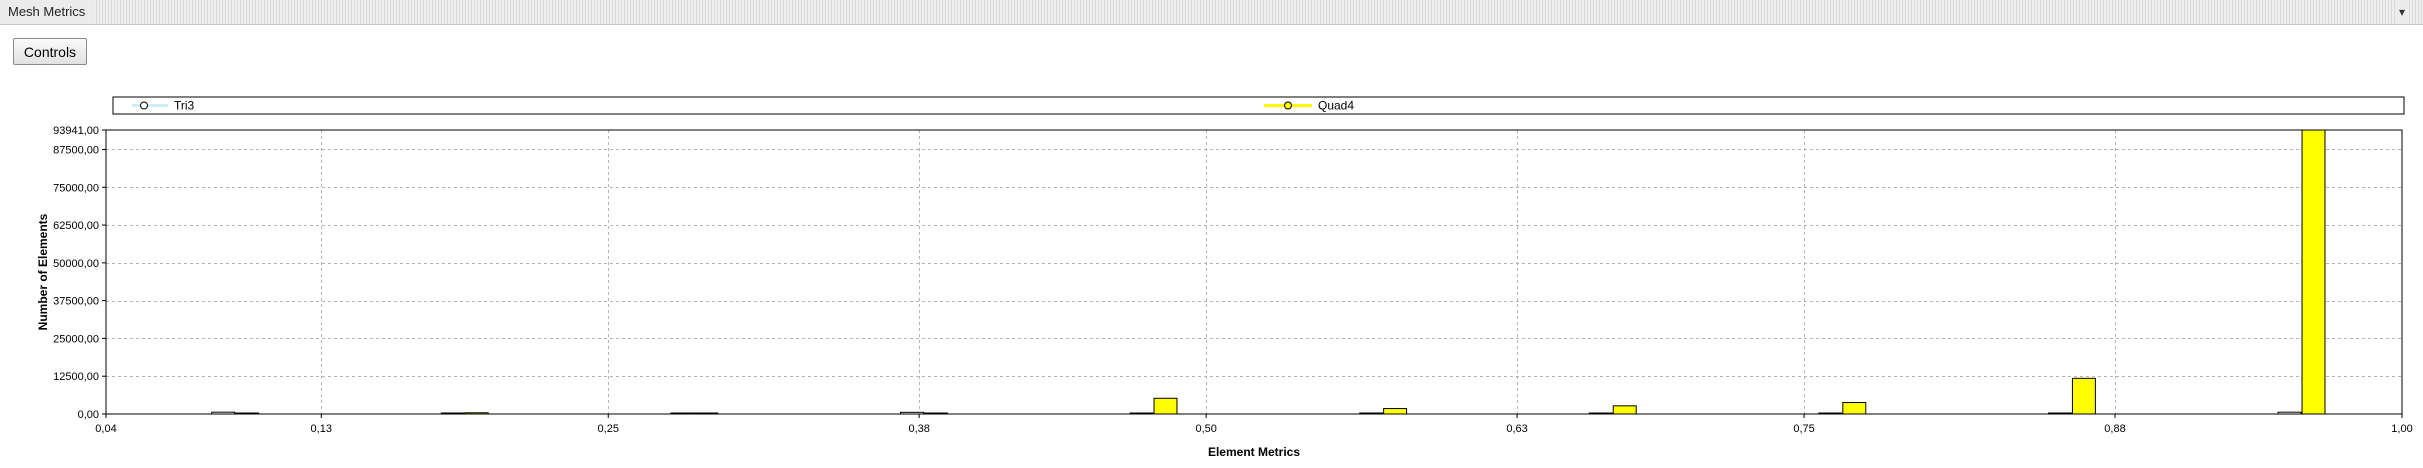 This screenshot has width=2423, height=468. Describe the element at coordinates (1211, 12) in the screenshot. I see `panel-title-bar: Mesh Metrics ▾` at that location.